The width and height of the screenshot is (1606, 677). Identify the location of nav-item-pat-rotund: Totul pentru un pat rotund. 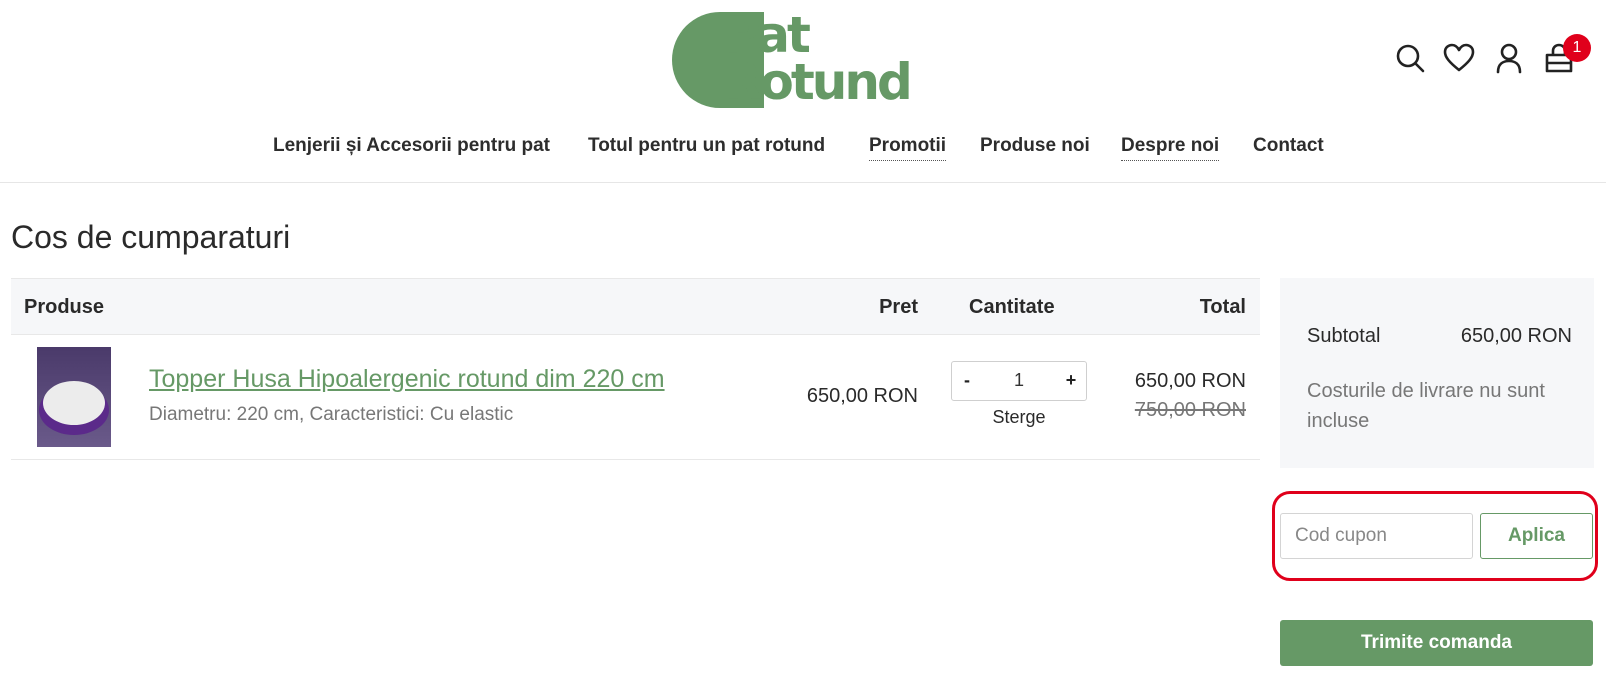
(706, 146).